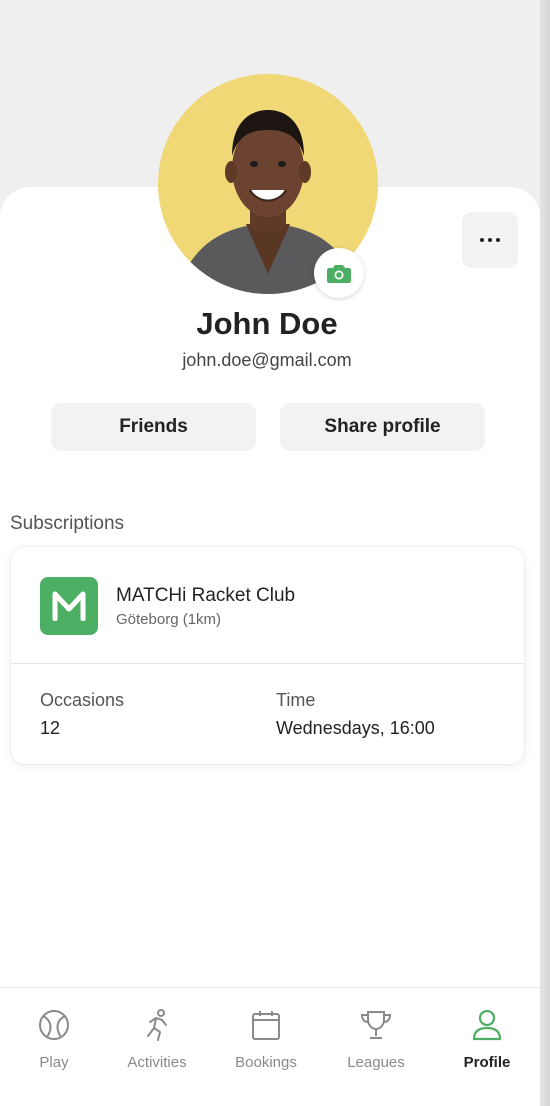  What do you see at coordinates (67, 523) in the screenshot?
I see `subscriptions-heading: Subscriptions` at bounding box center [67, 523].